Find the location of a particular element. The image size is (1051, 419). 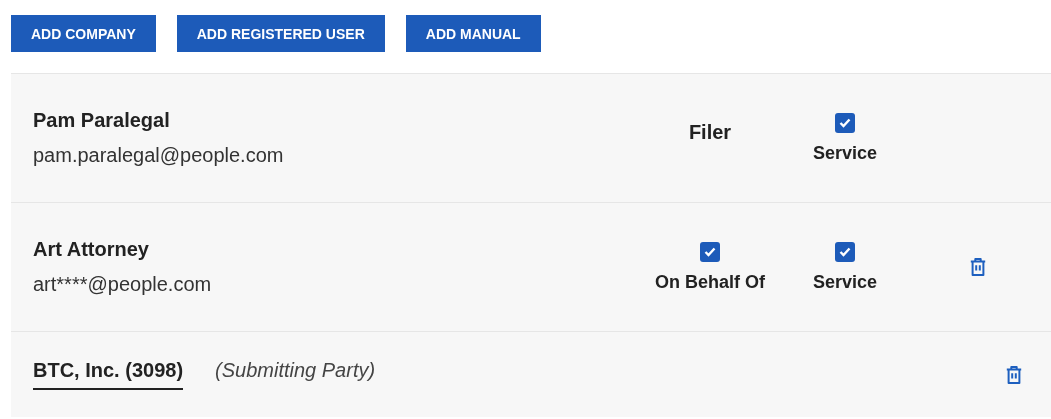

add-button: ADD MANUAL is located at coordinates (473, 33).